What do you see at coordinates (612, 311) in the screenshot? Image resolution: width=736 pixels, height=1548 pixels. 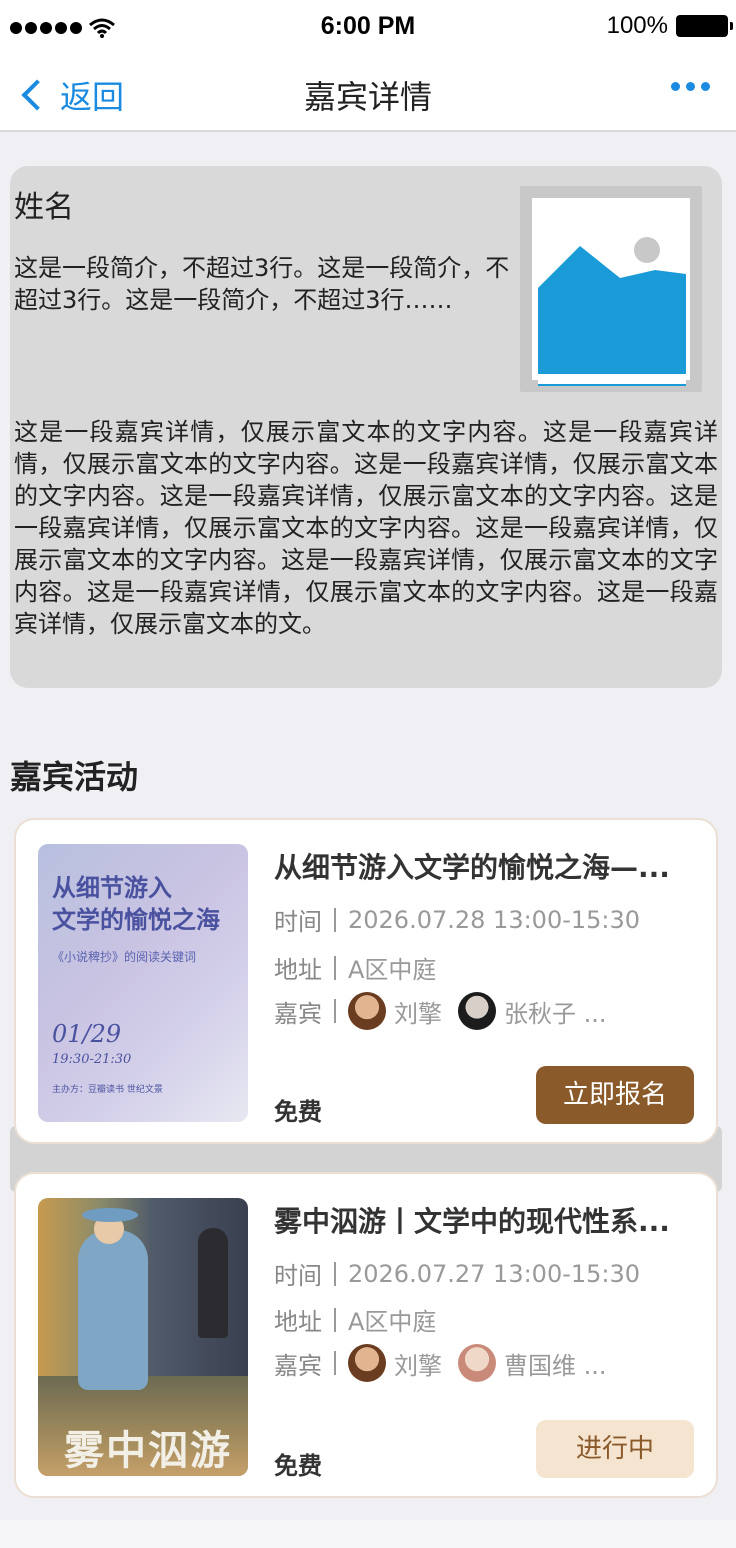 I see `image-placeholder-icon` at bounding box center [612, 311].